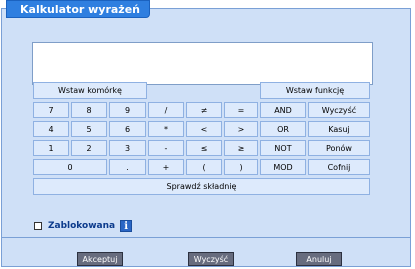 The height and width of the screenshot is (269, 415). I want to click on locked-checkbox, so click(38, 226).